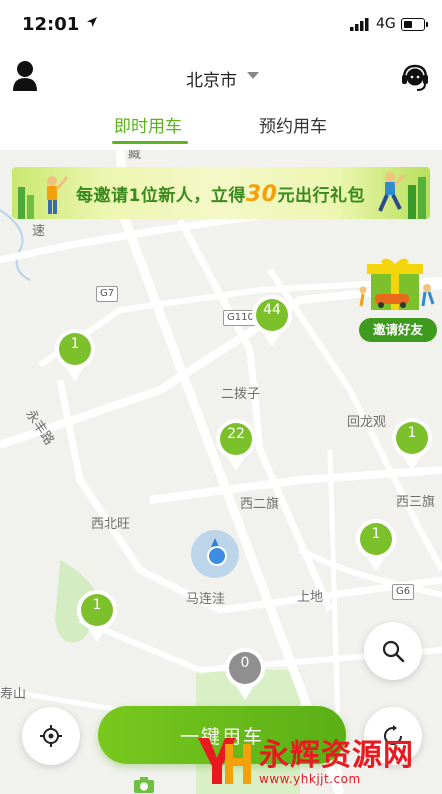 The width and height of the screenshot is (442, 794). Describe the element at coordinates (336, 755) in the screenshot. I see `watermark-title: 永辉资源网` at that location.